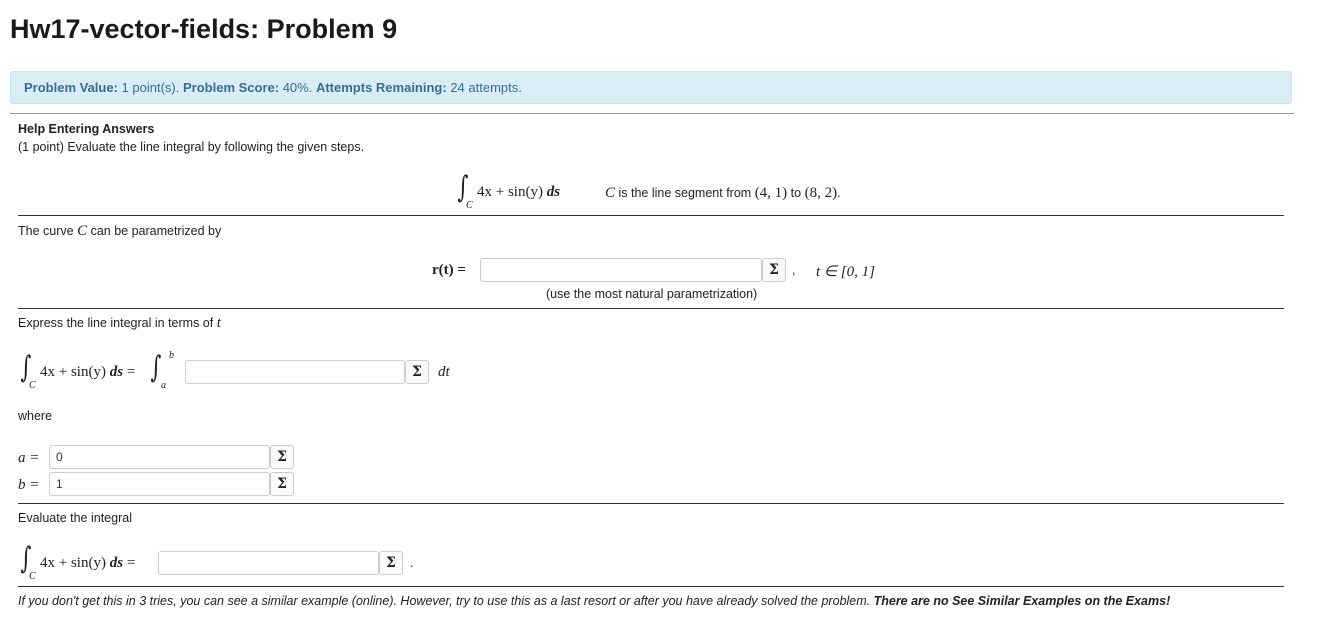 The image size is (1330, 634). Describe the element at coordinates (150, 87) in the screenshot. I see `problem-value: 1 point(s).` at that location.